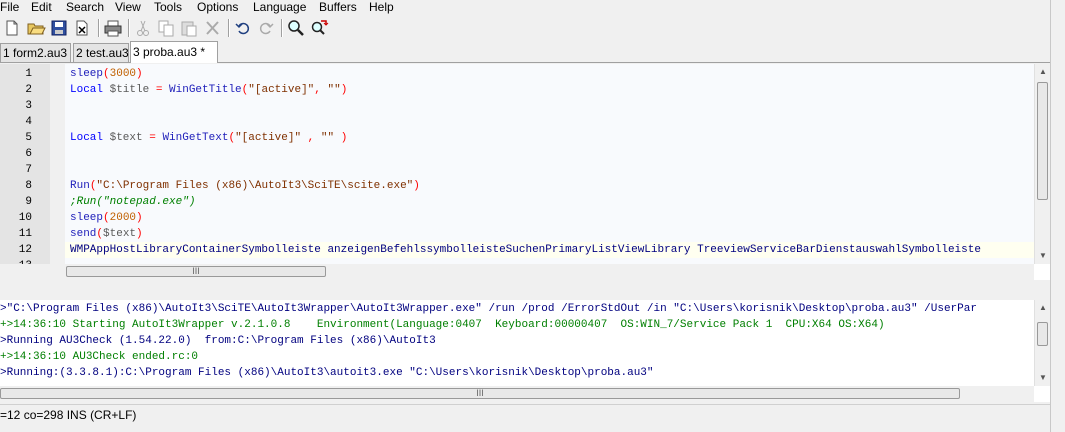 This screenshot has height=432, width=1065. What do you see at coordinates (129, 90) in the screenshot?
I see `code-token: $title` at bounding box center [129, 90].